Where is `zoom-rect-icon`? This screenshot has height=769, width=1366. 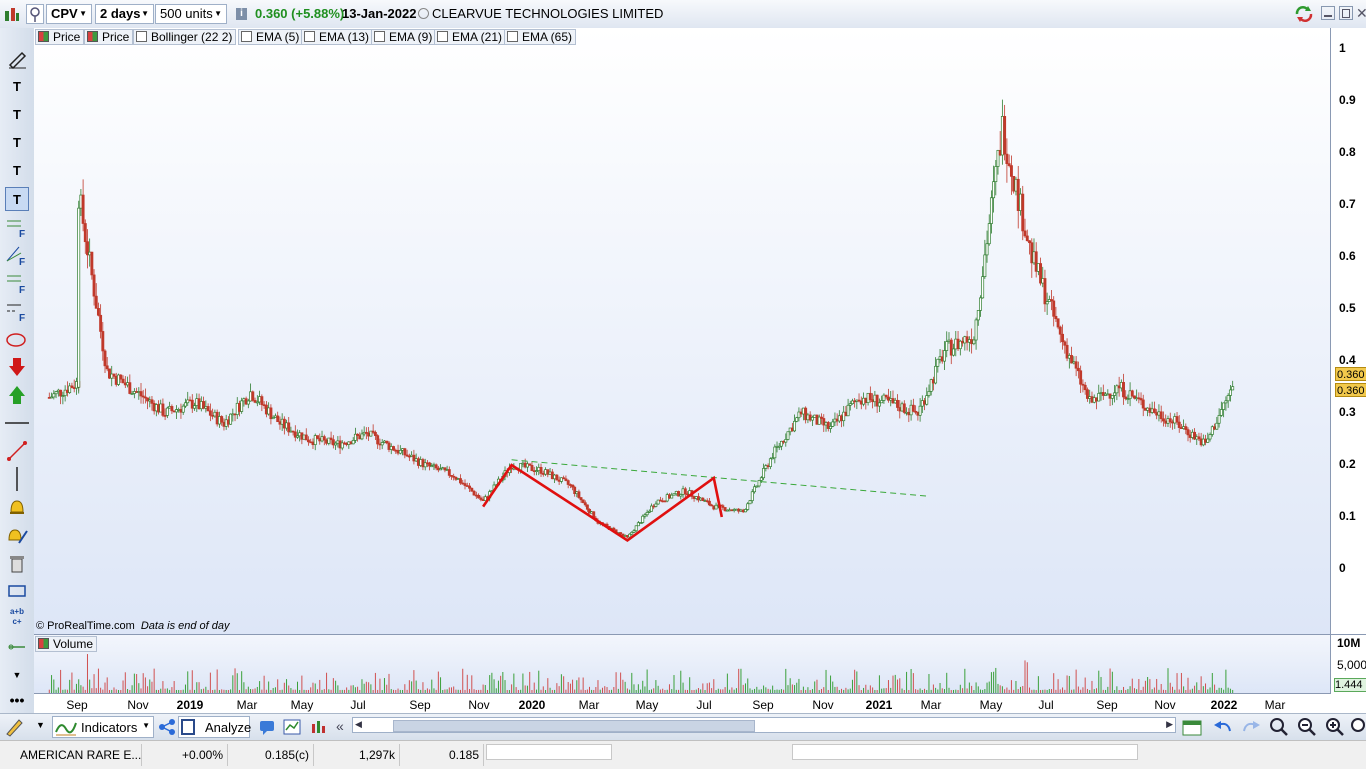 zoom-rect-icon is located at coordinates (1279, 727).